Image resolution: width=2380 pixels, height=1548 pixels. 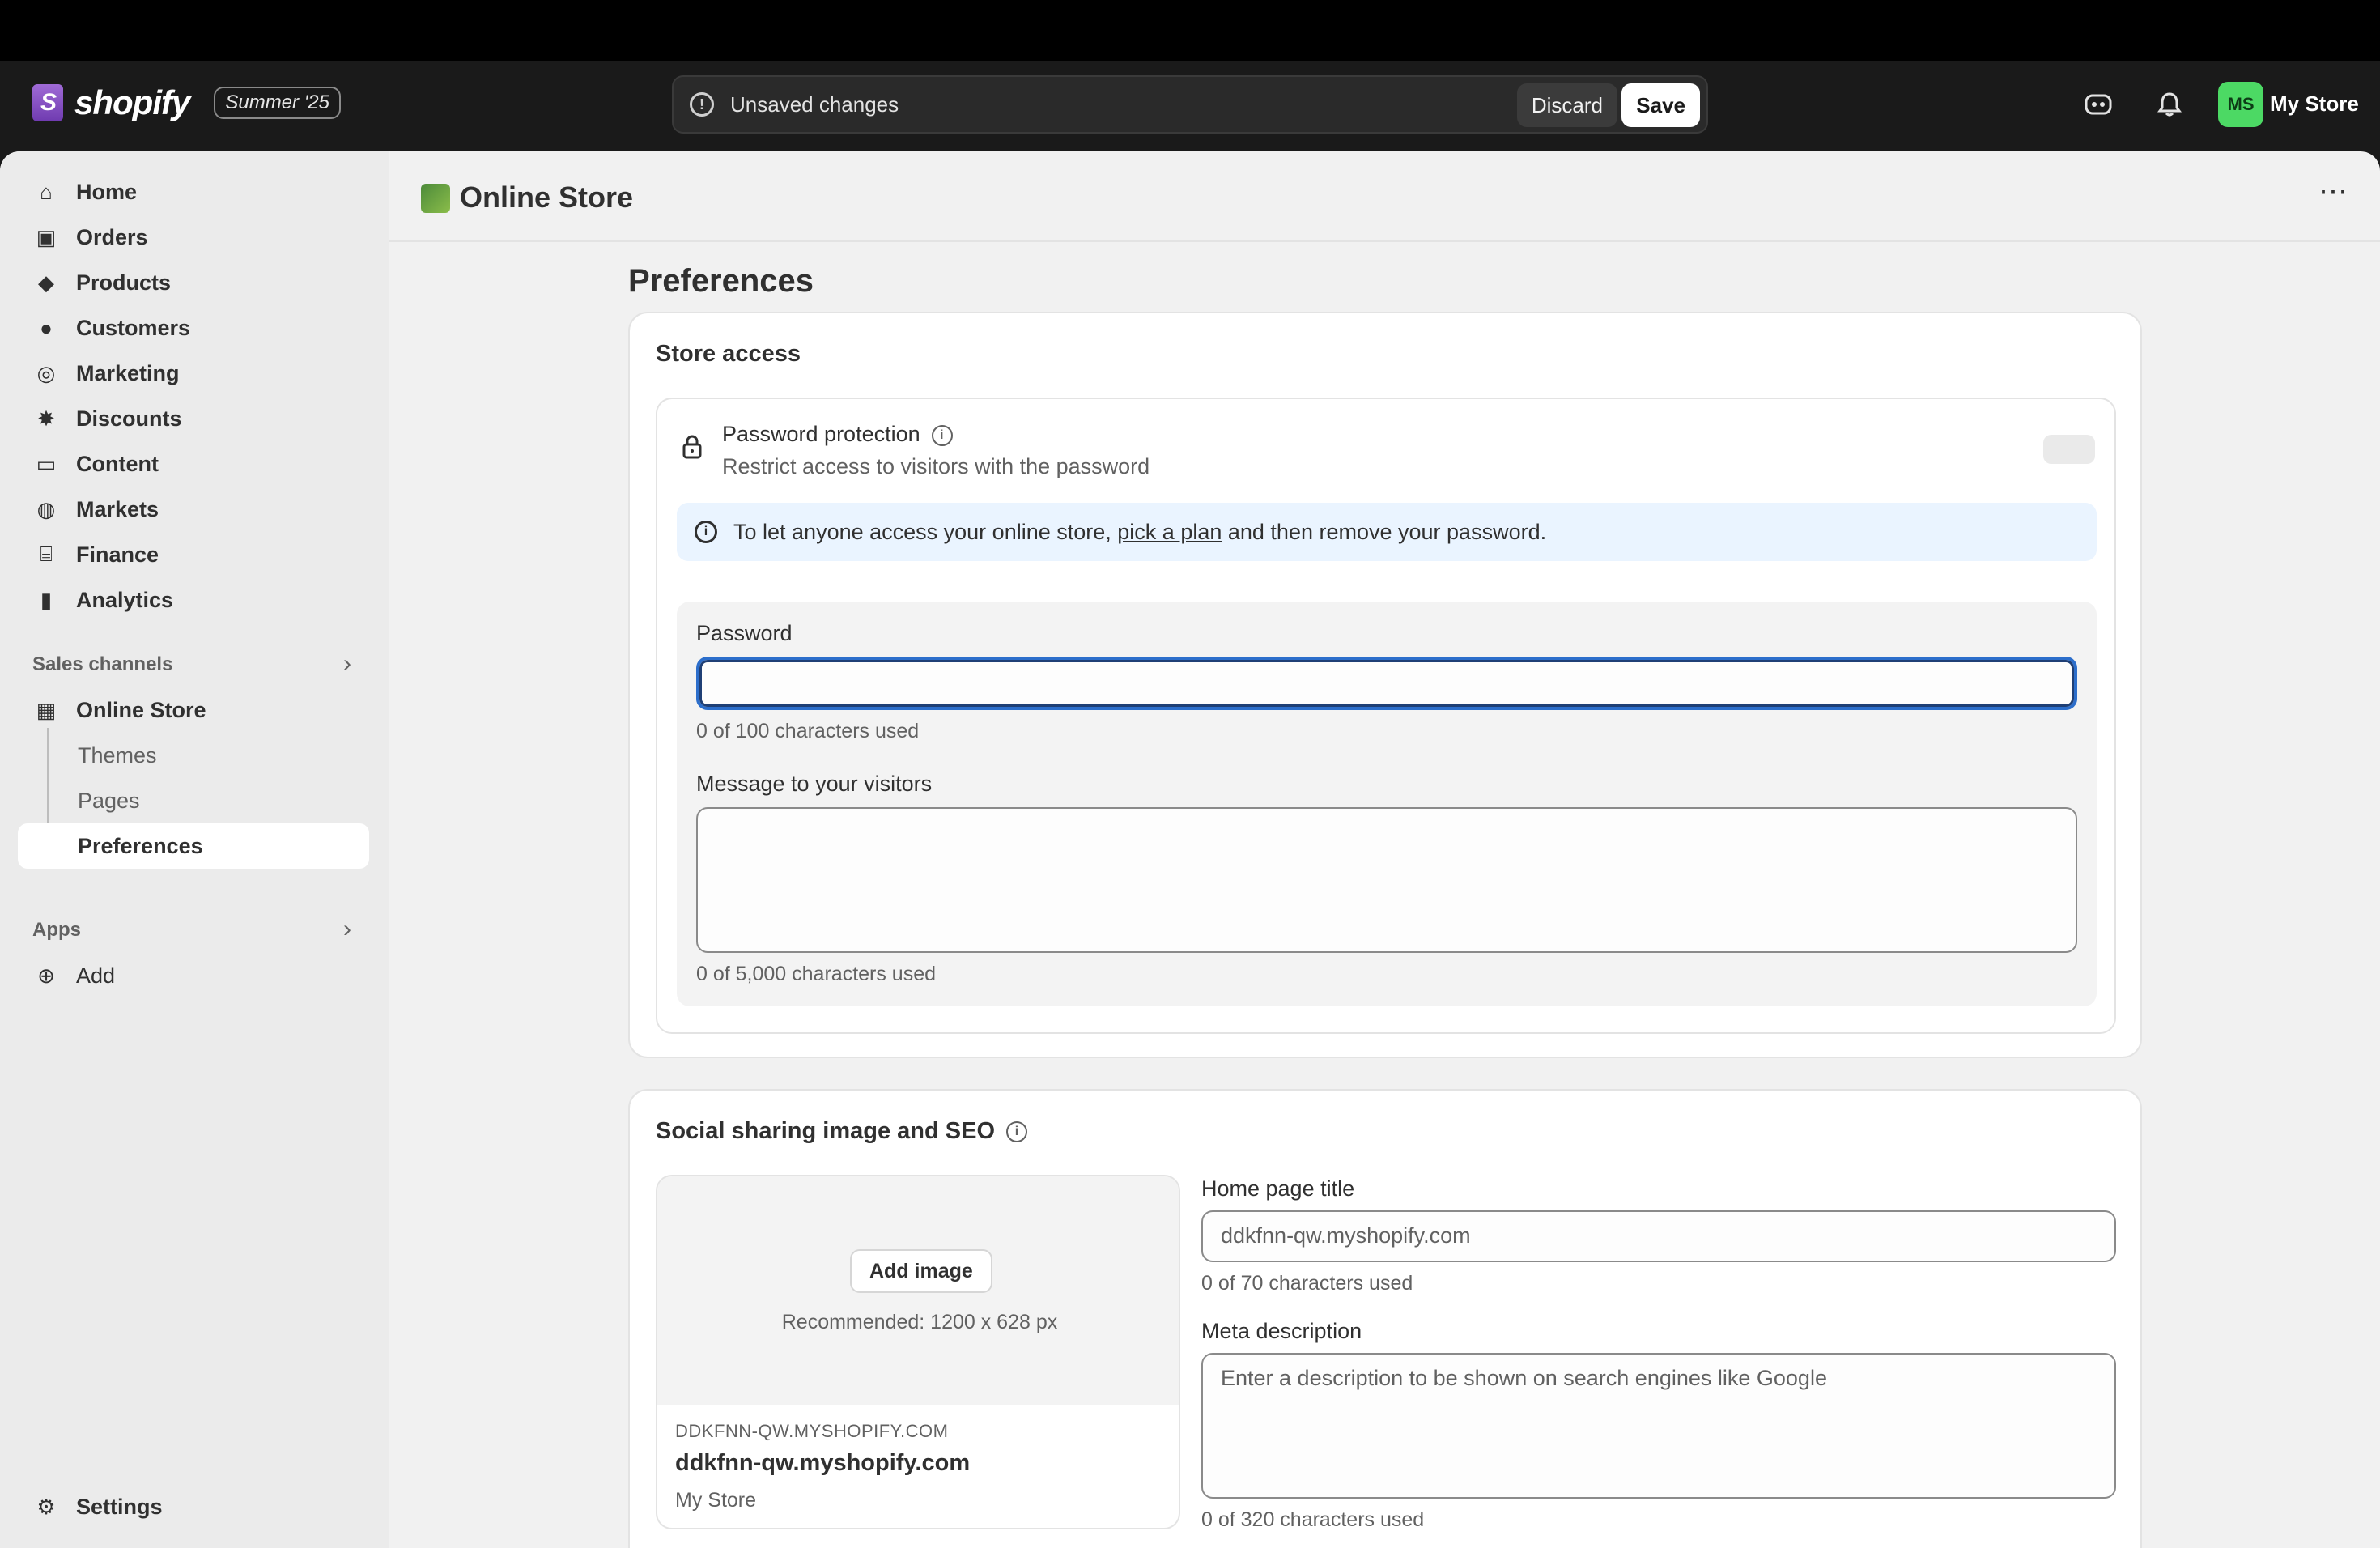 What do you see at coordinates (2069, 450) in the screenshot?
I see `password-toggle` at bounding box center [2069, 450].